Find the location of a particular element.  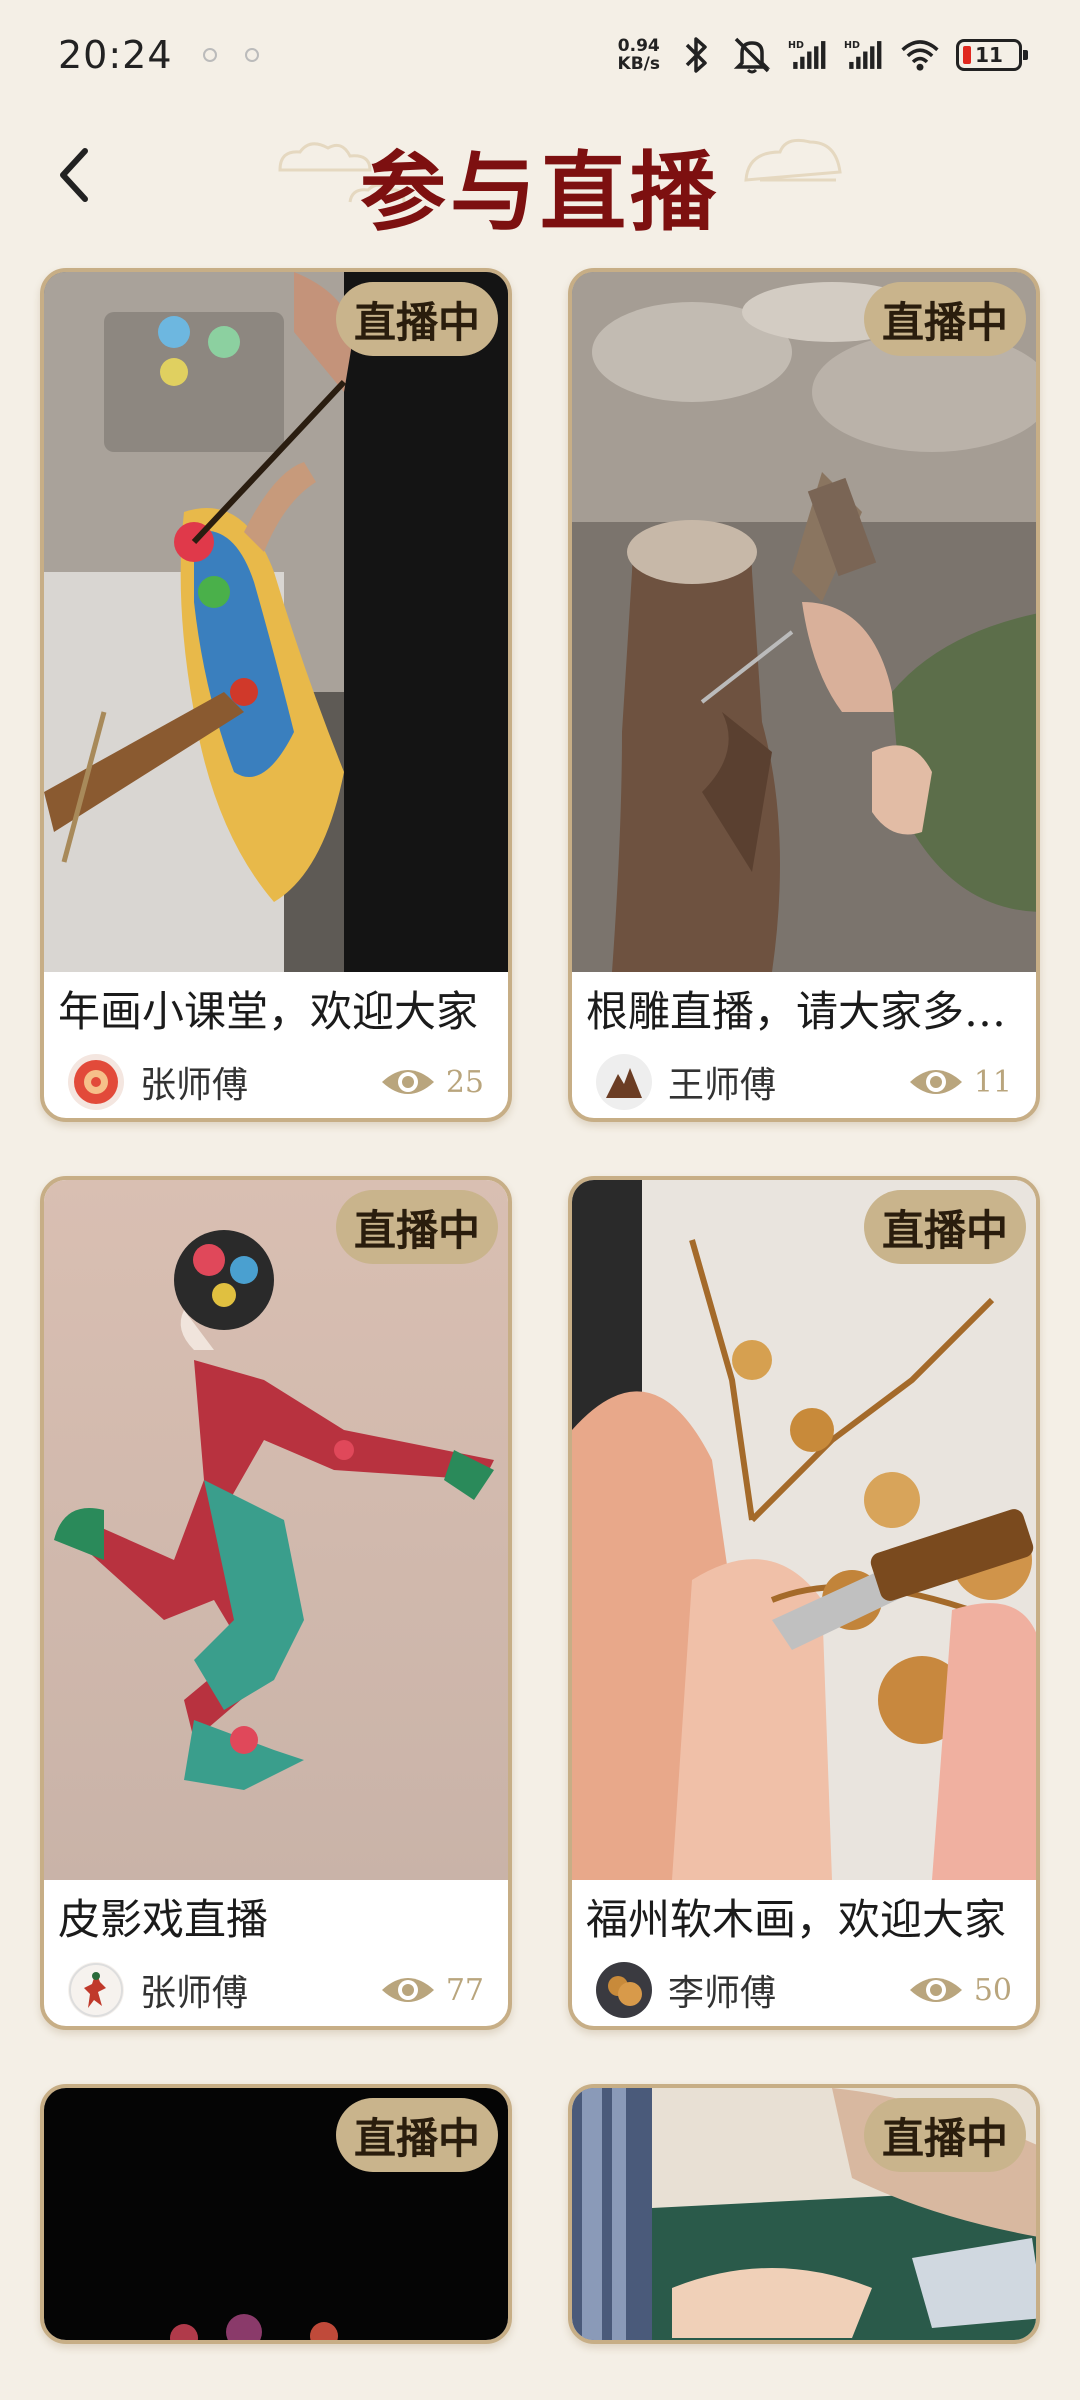

wifi-icon is located at coordinates (920, 55).